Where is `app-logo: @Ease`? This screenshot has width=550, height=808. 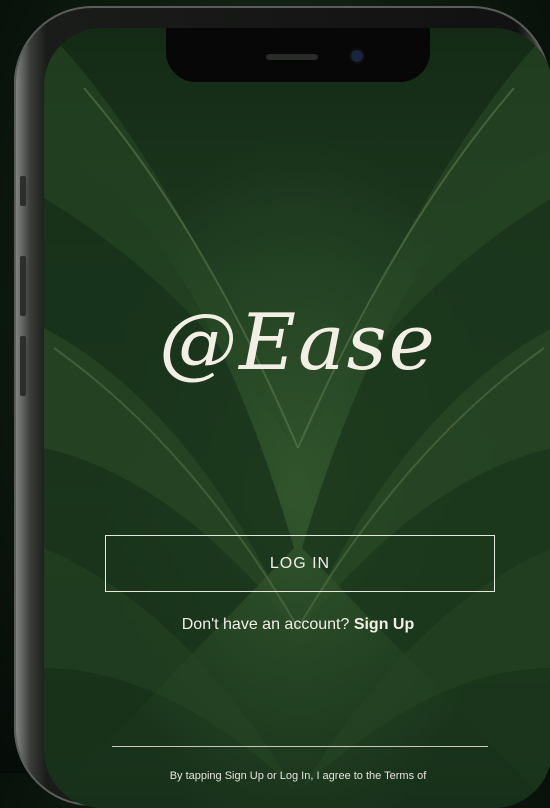
app-logo: @Ease is located at coordinates (298, 343).